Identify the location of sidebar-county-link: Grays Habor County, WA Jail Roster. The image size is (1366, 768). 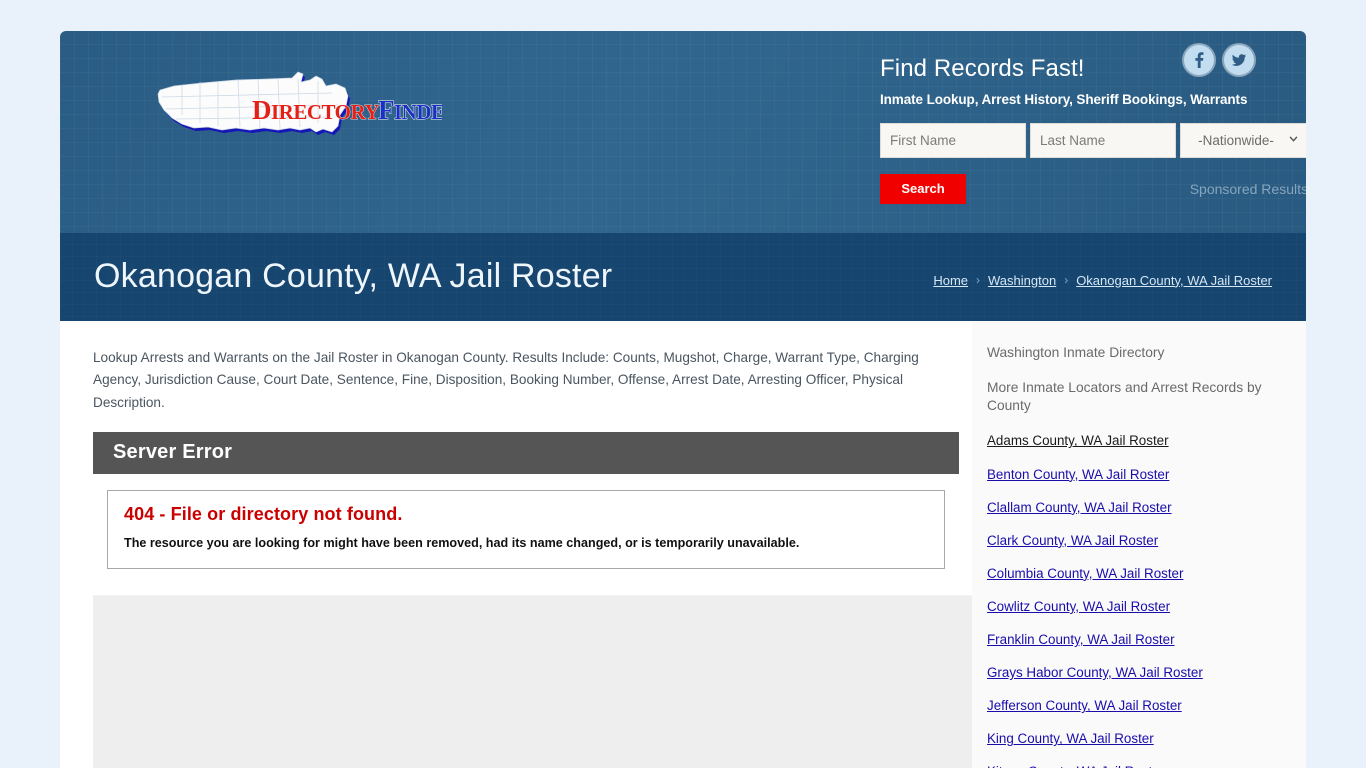
(1122, 673).